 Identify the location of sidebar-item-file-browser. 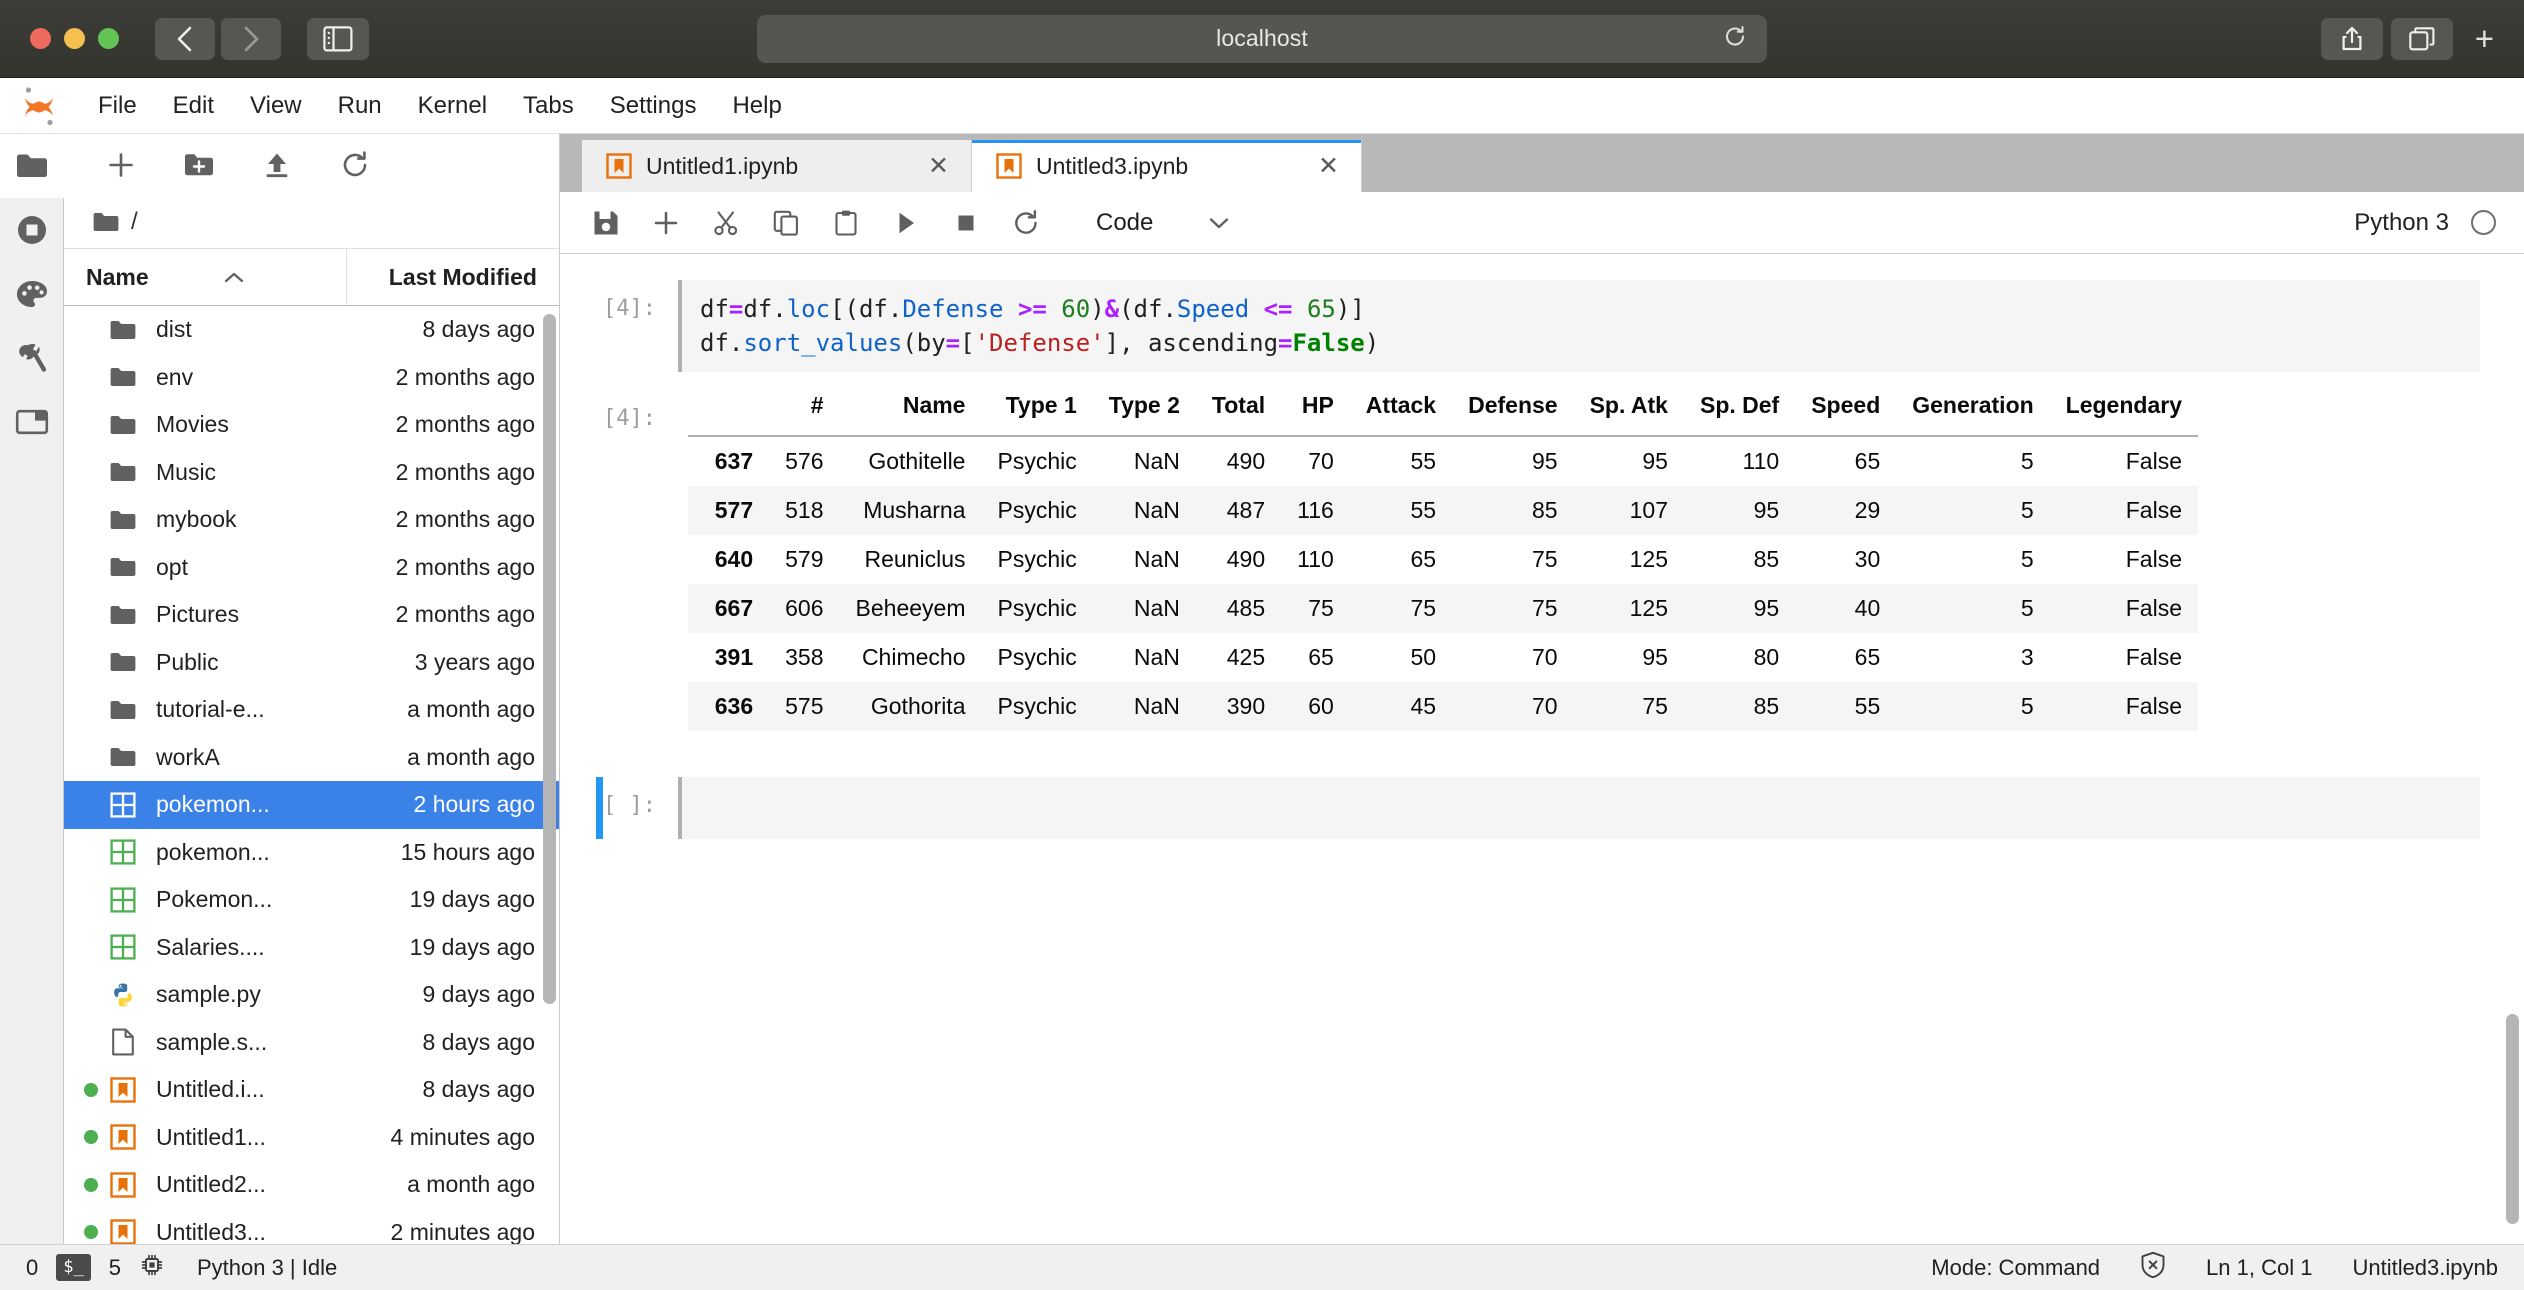
(32, 166).